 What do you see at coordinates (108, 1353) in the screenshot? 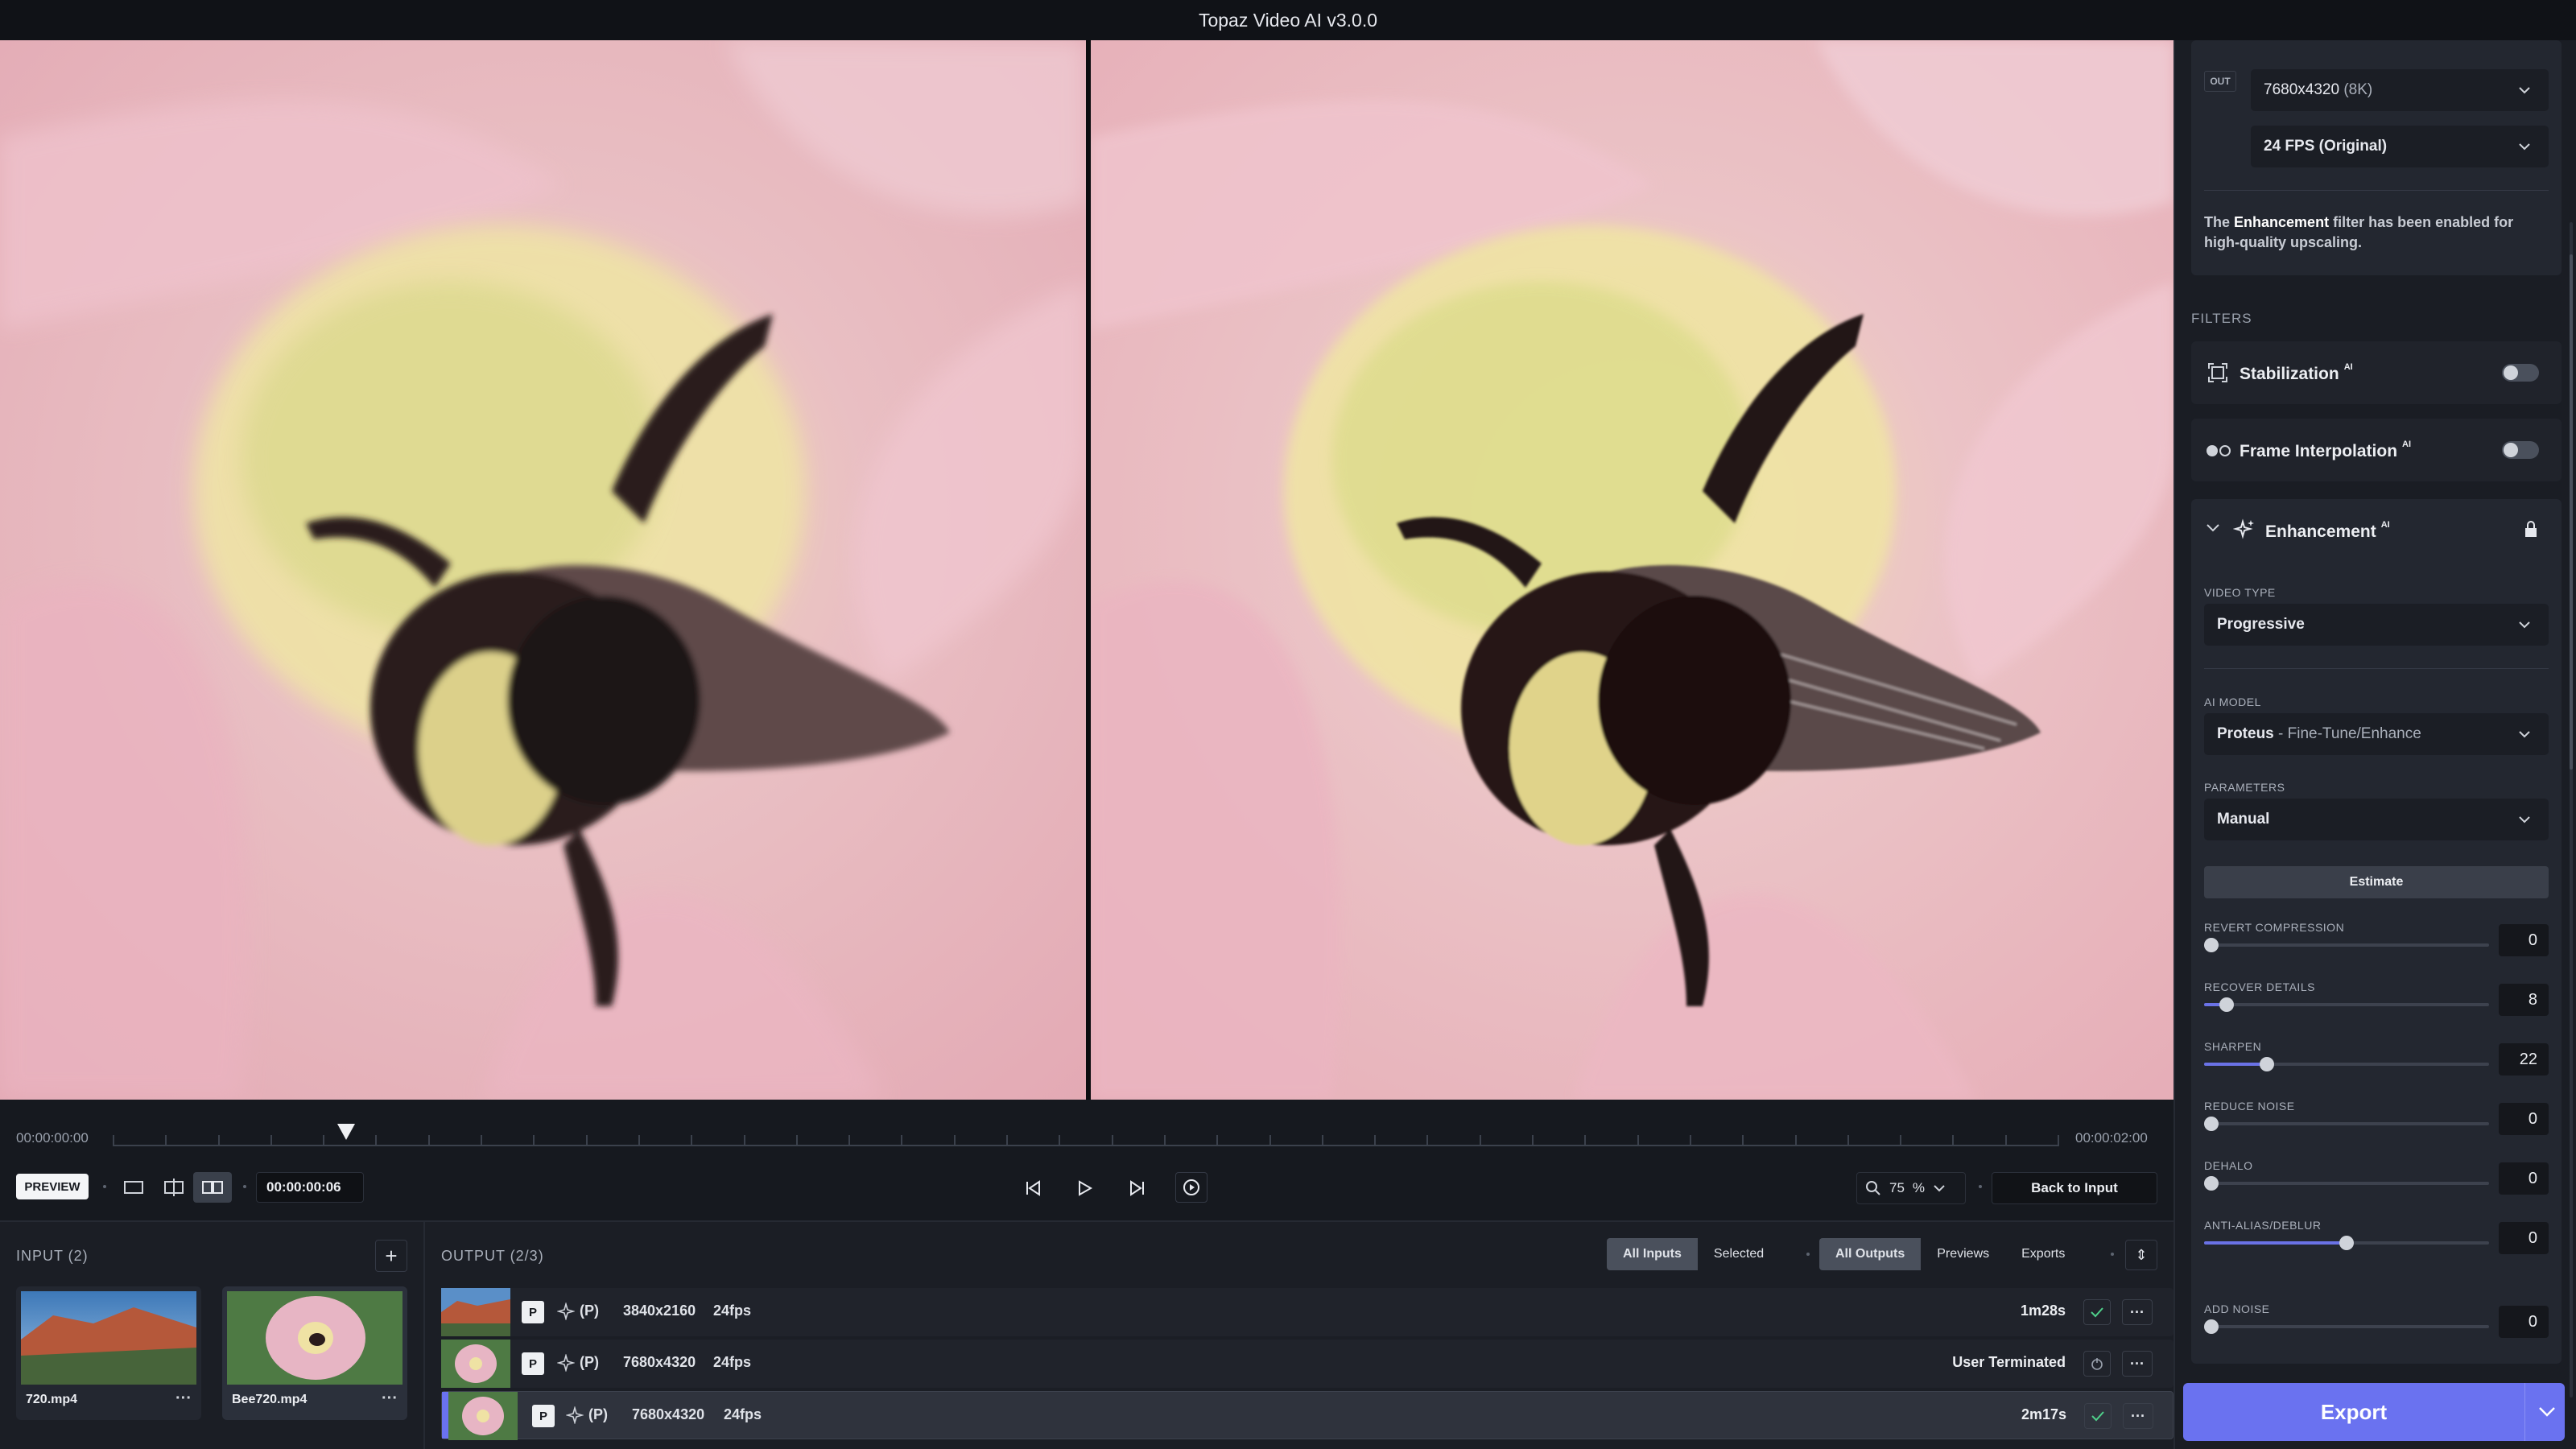
I see `input-item: 720.mp4 ···` at bounding box center [108, 1353].